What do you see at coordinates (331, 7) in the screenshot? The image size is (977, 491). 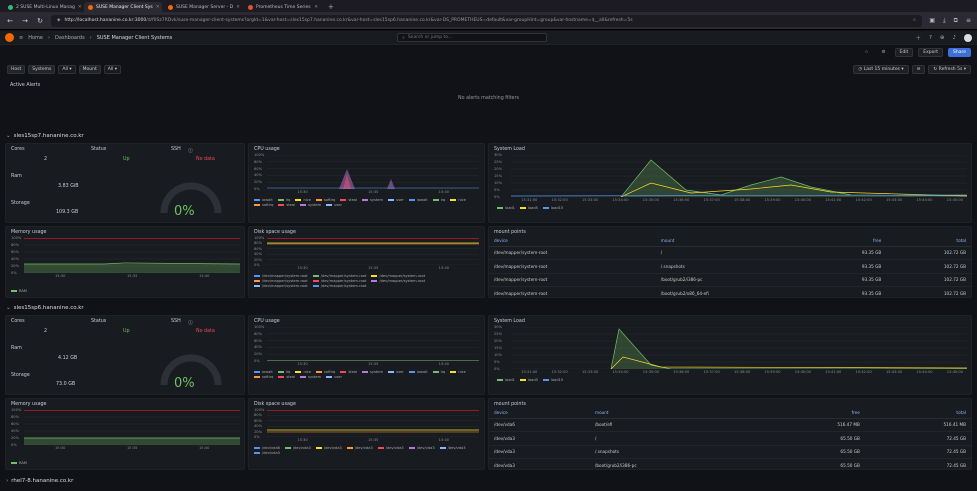 I see `new-tab-icon: +` at bounding box center [331, 7].